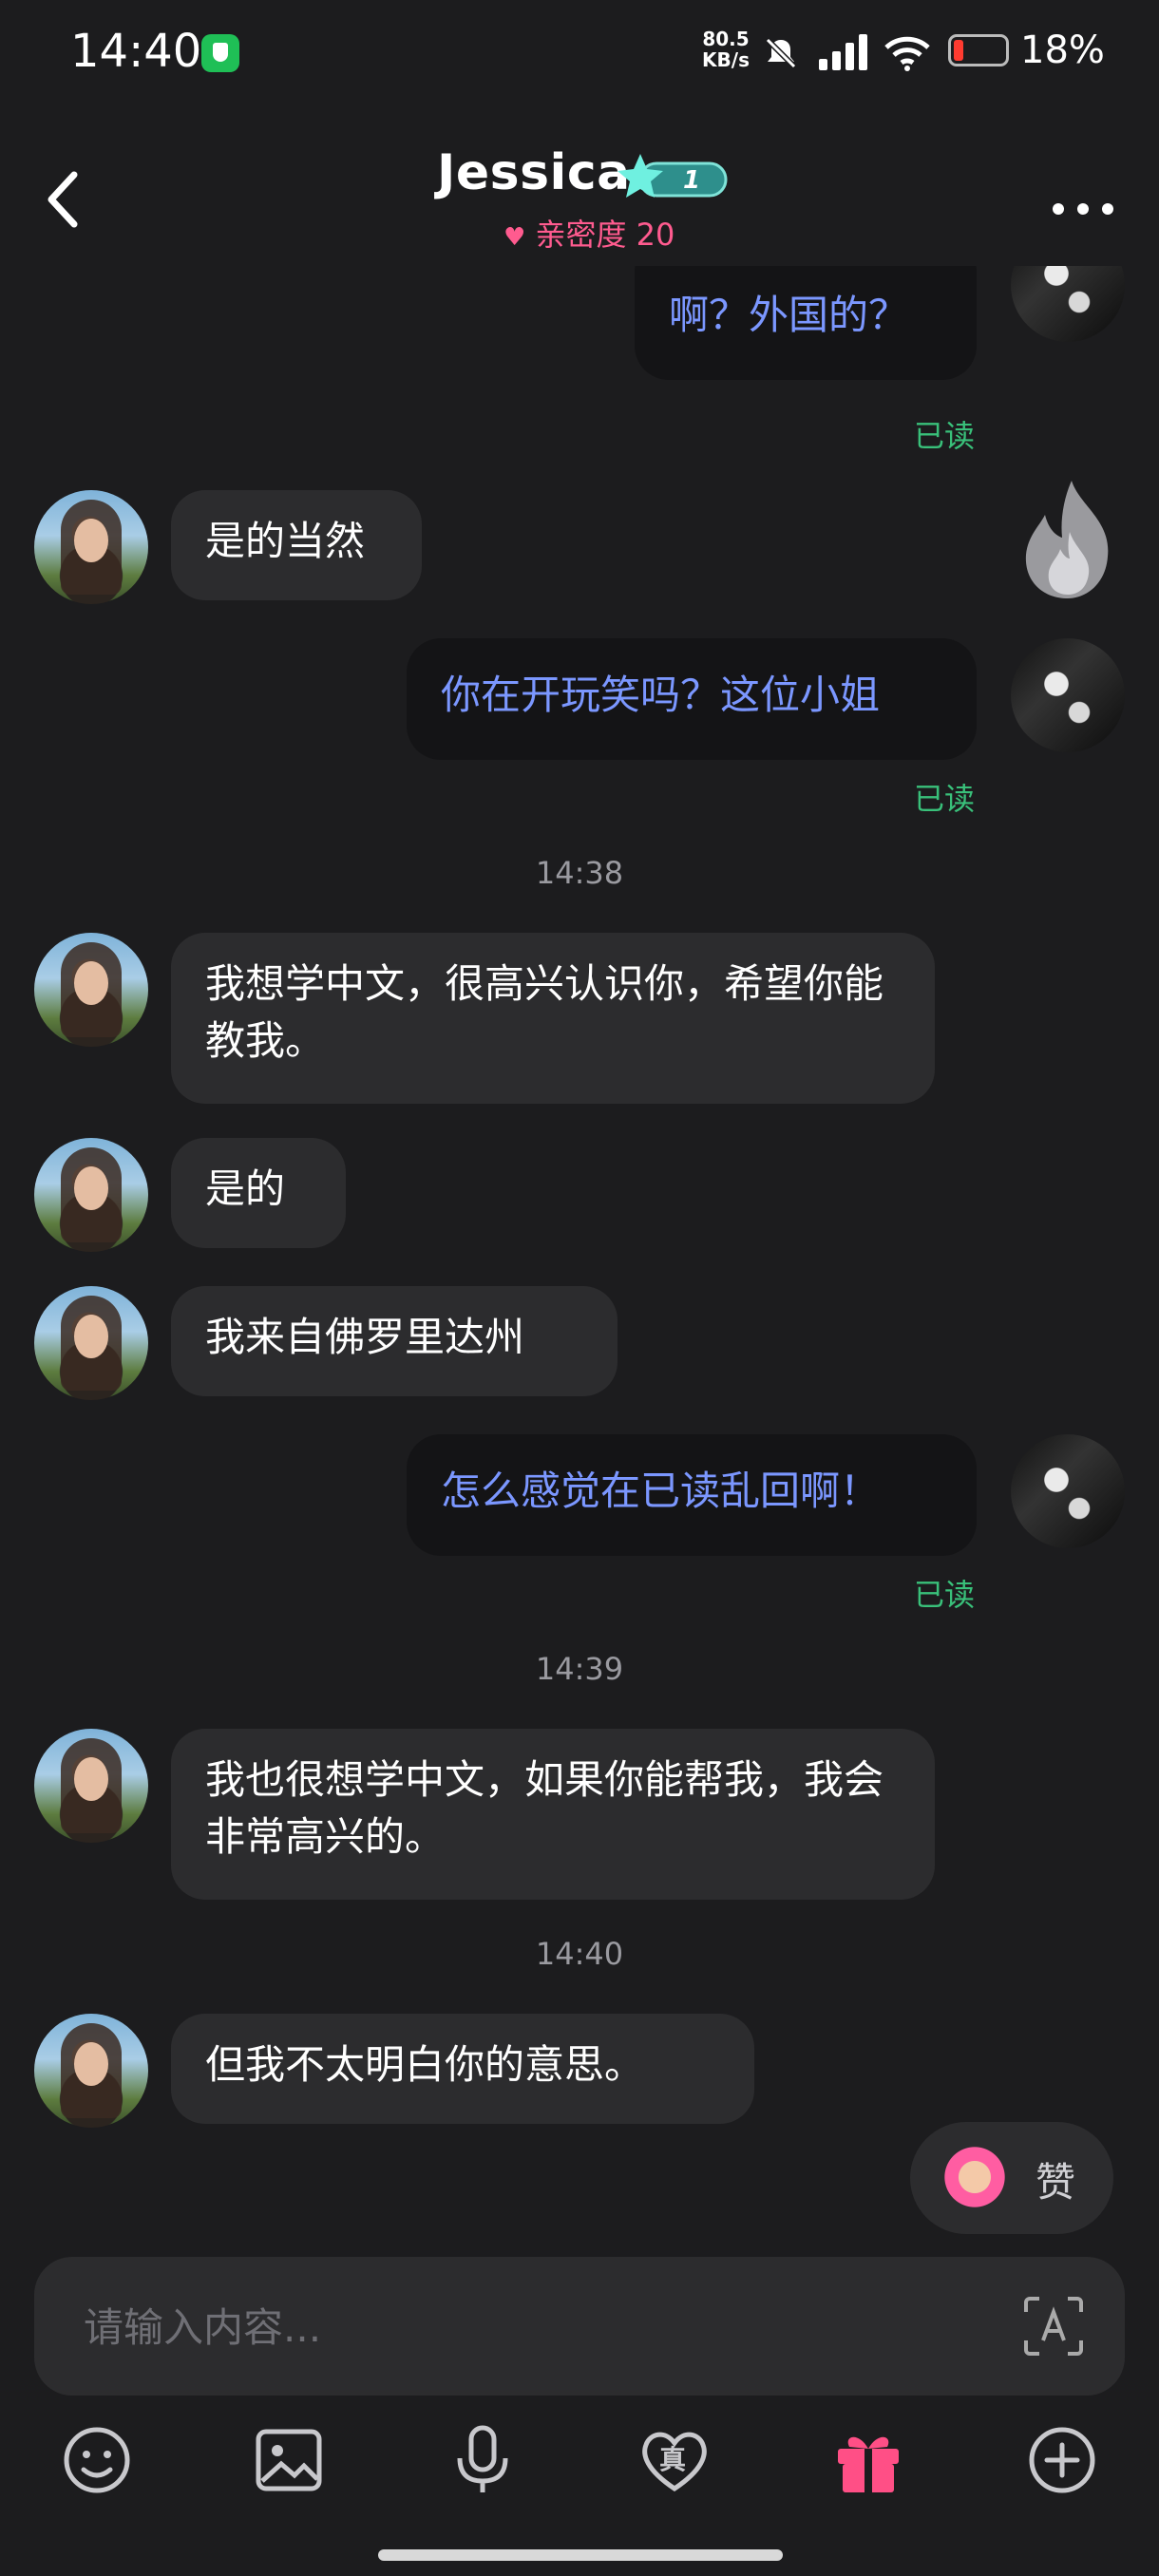 The image size is (1159, 2576). I want to click on microphone-icon, so click(483, 2460).